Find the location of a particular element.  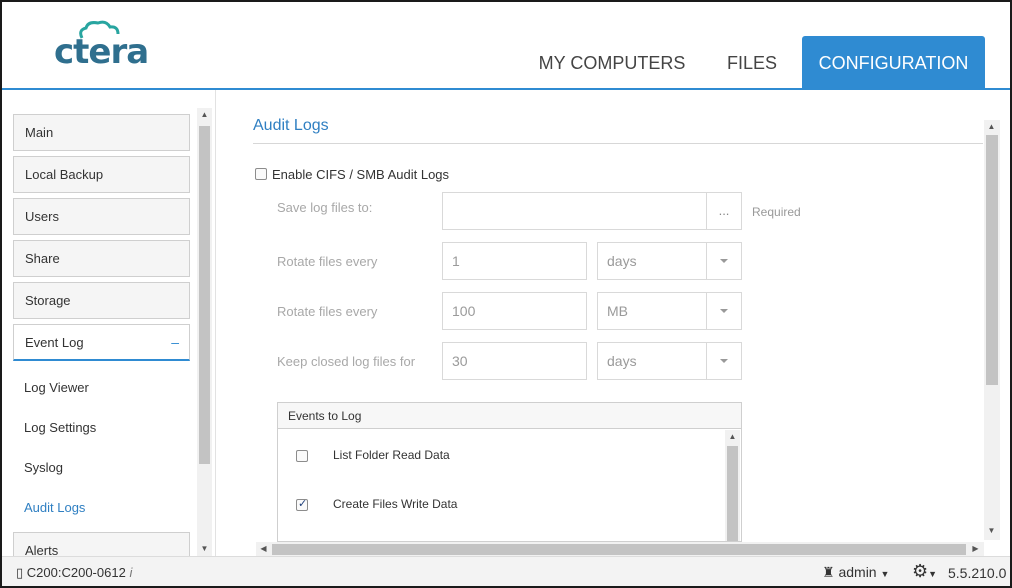

sidebar-item-main: Main is located at coordinates (101, 132).